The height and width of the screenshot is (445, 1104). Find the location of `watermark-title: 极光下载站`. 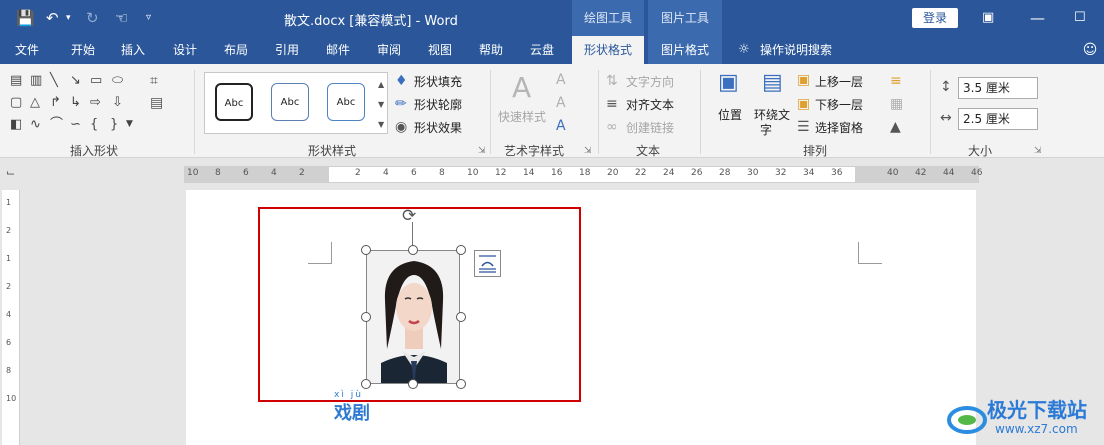

watermark-title: 极光下载站 is located at coordinates (1037, 410).